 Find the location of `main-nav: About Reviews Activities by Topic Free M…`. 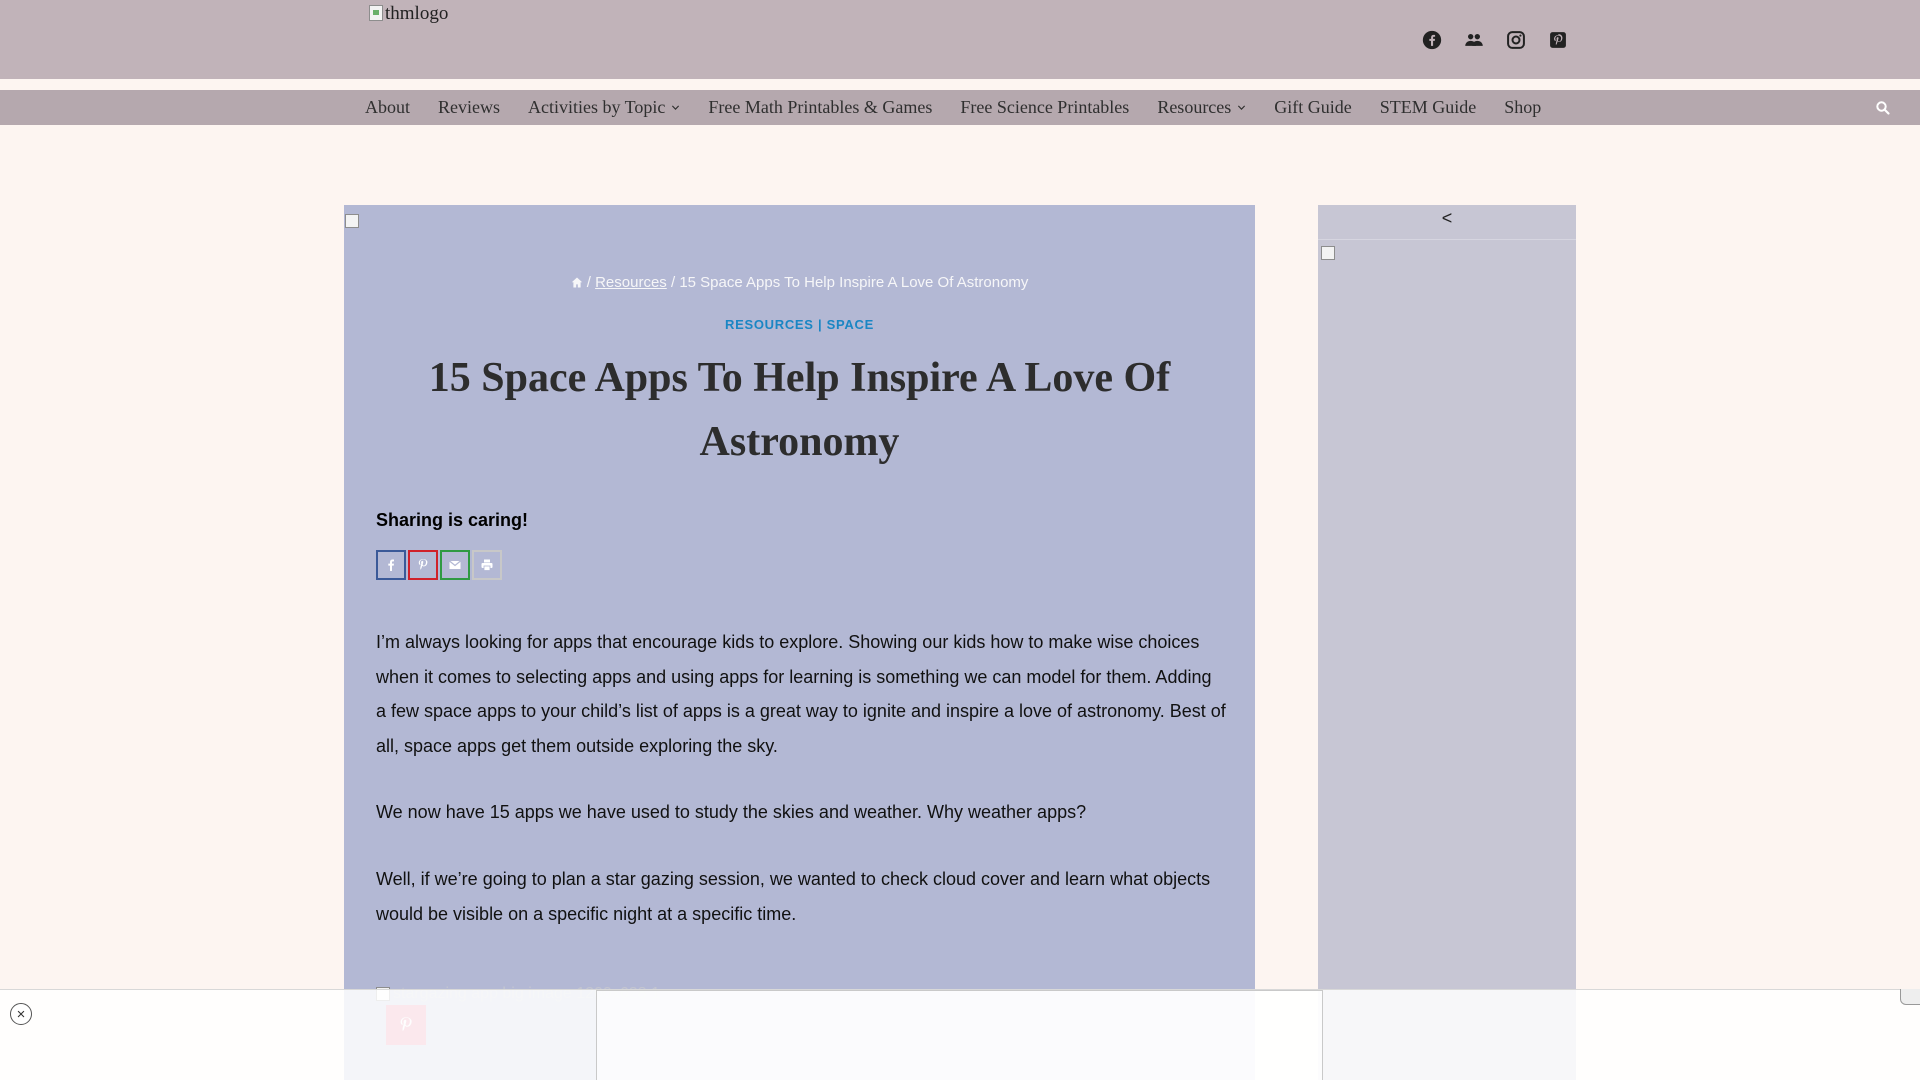

main-nav: About Reviews Activities by Topic Free M… is located at coordinates (960, 107).